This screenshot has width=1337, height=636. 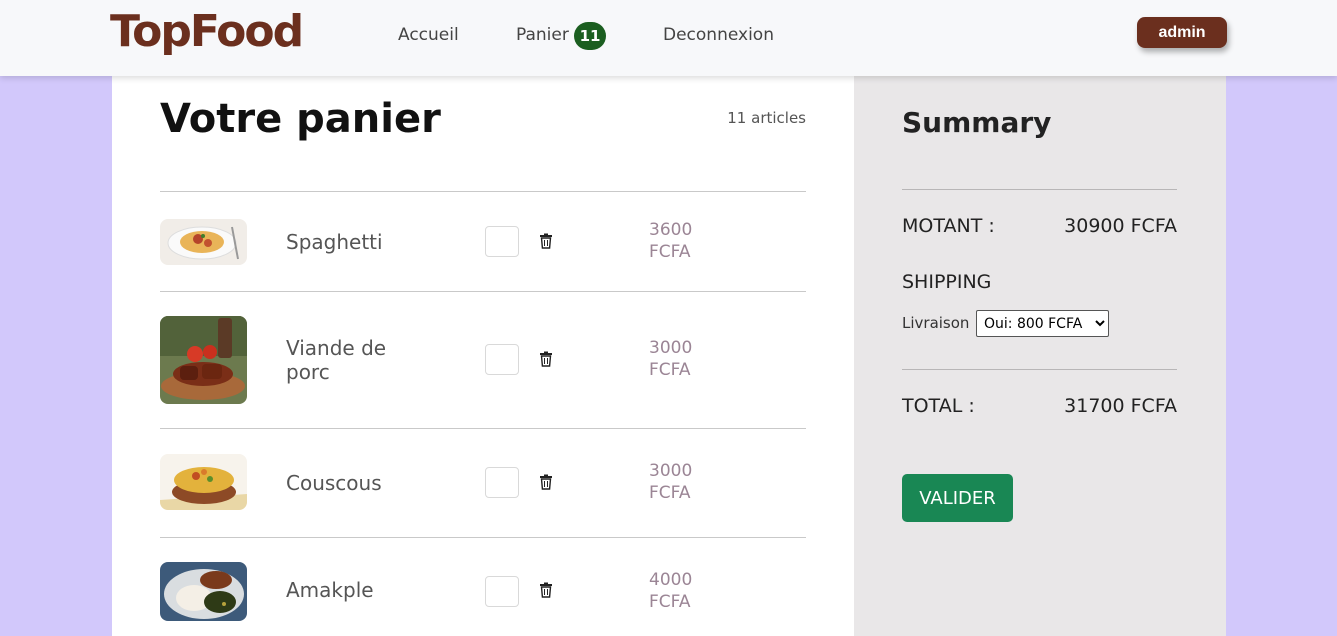 What do you see at coordinates (1042, 323) in the screenshot?
I see `delivery-select: Oui: 800 FCFA` at bounding box center [1042, 323].